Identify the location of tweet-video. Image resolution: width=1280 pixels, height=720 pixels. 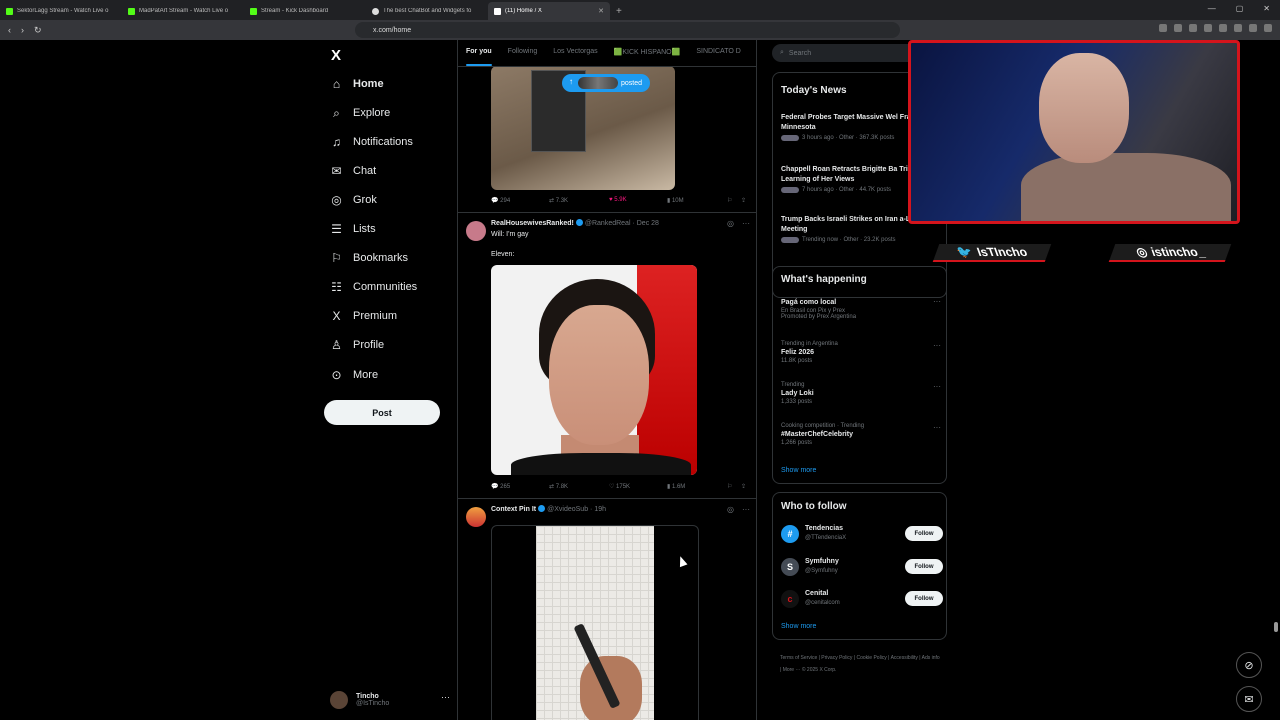
(595, 622).